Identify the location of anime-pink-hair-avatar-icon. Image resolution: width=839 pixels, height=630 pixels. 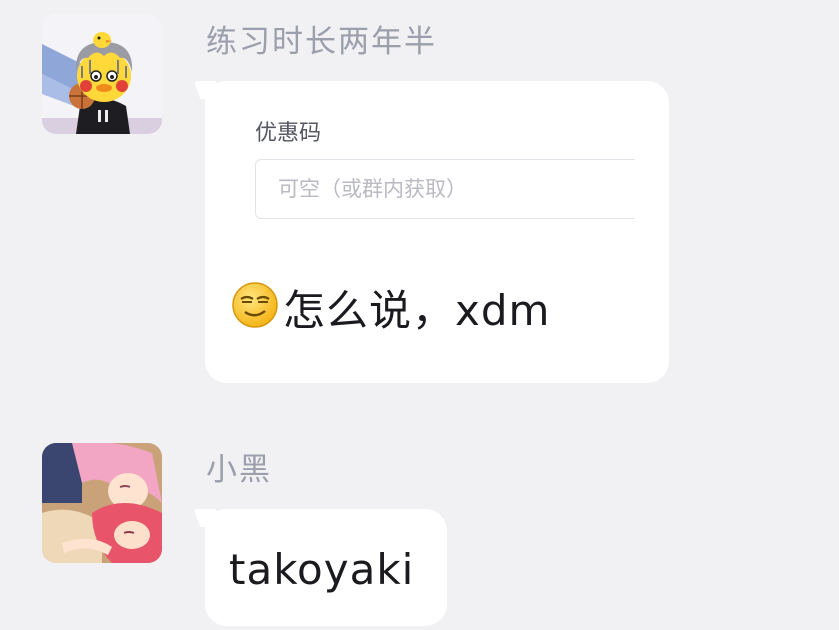
(102, 503).